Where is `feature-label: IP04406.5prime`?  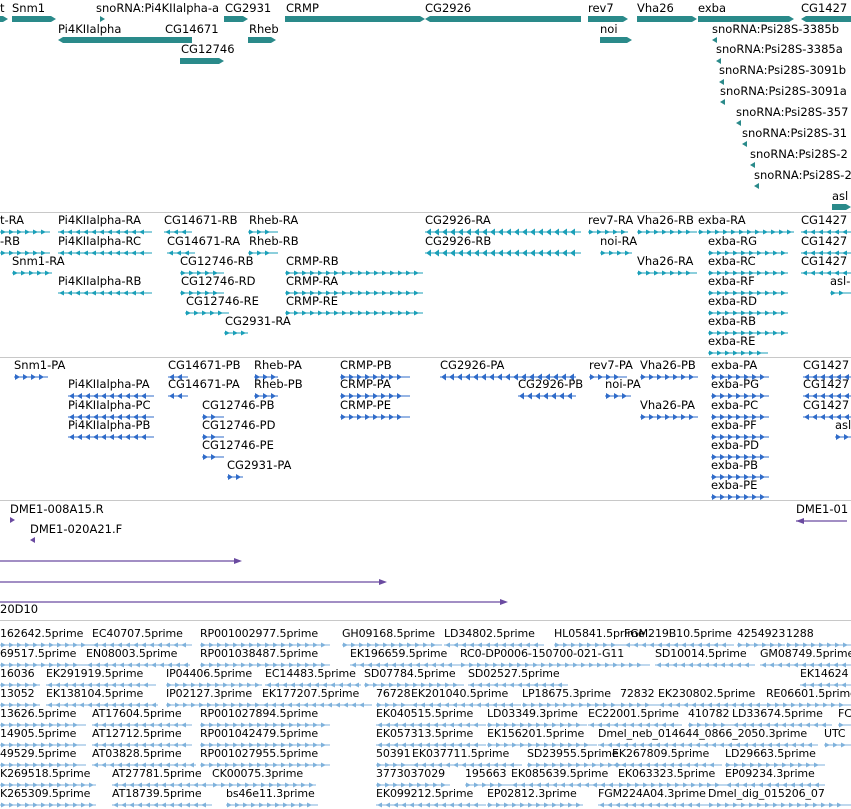
feature-label: IP04406.5prime is located at coordinates (209, 673).